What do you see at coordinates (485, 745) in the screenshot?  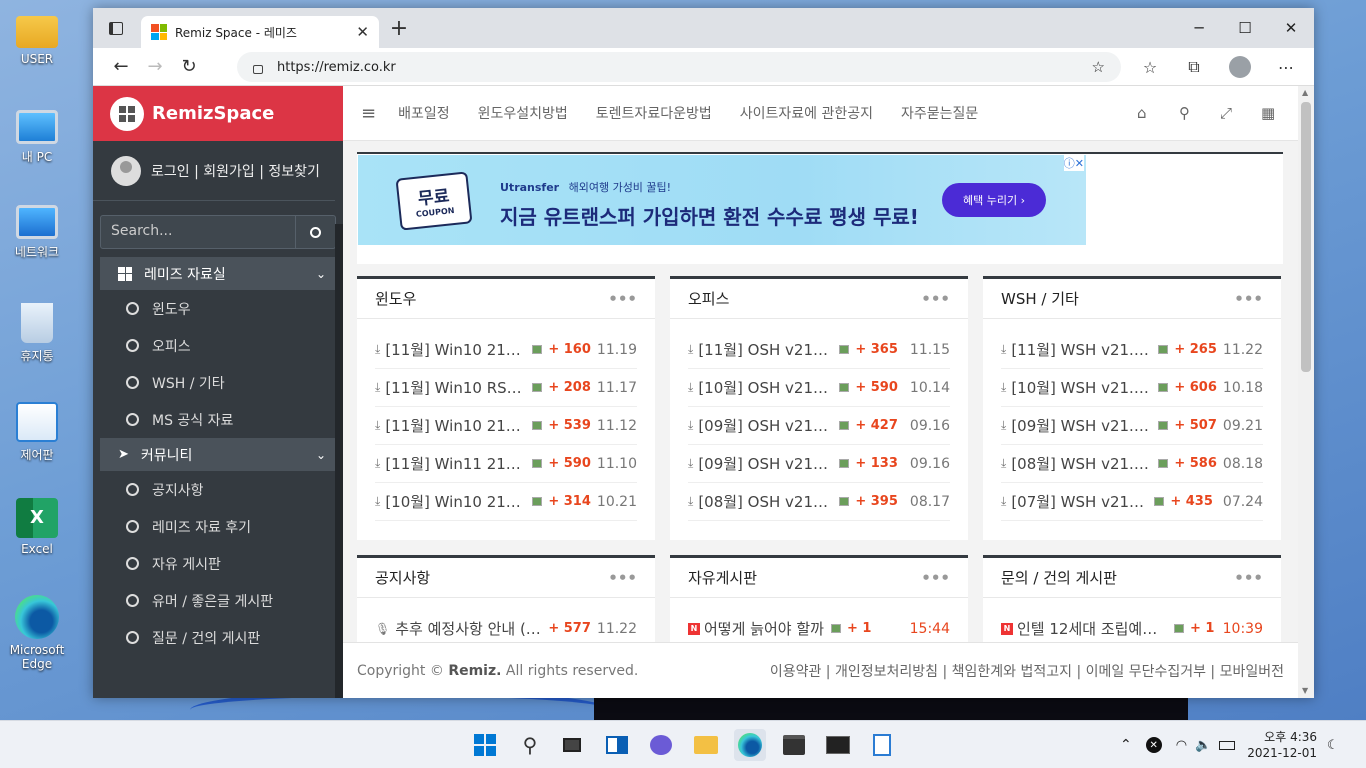 I see `start-button` at bounding box center [485, 745].